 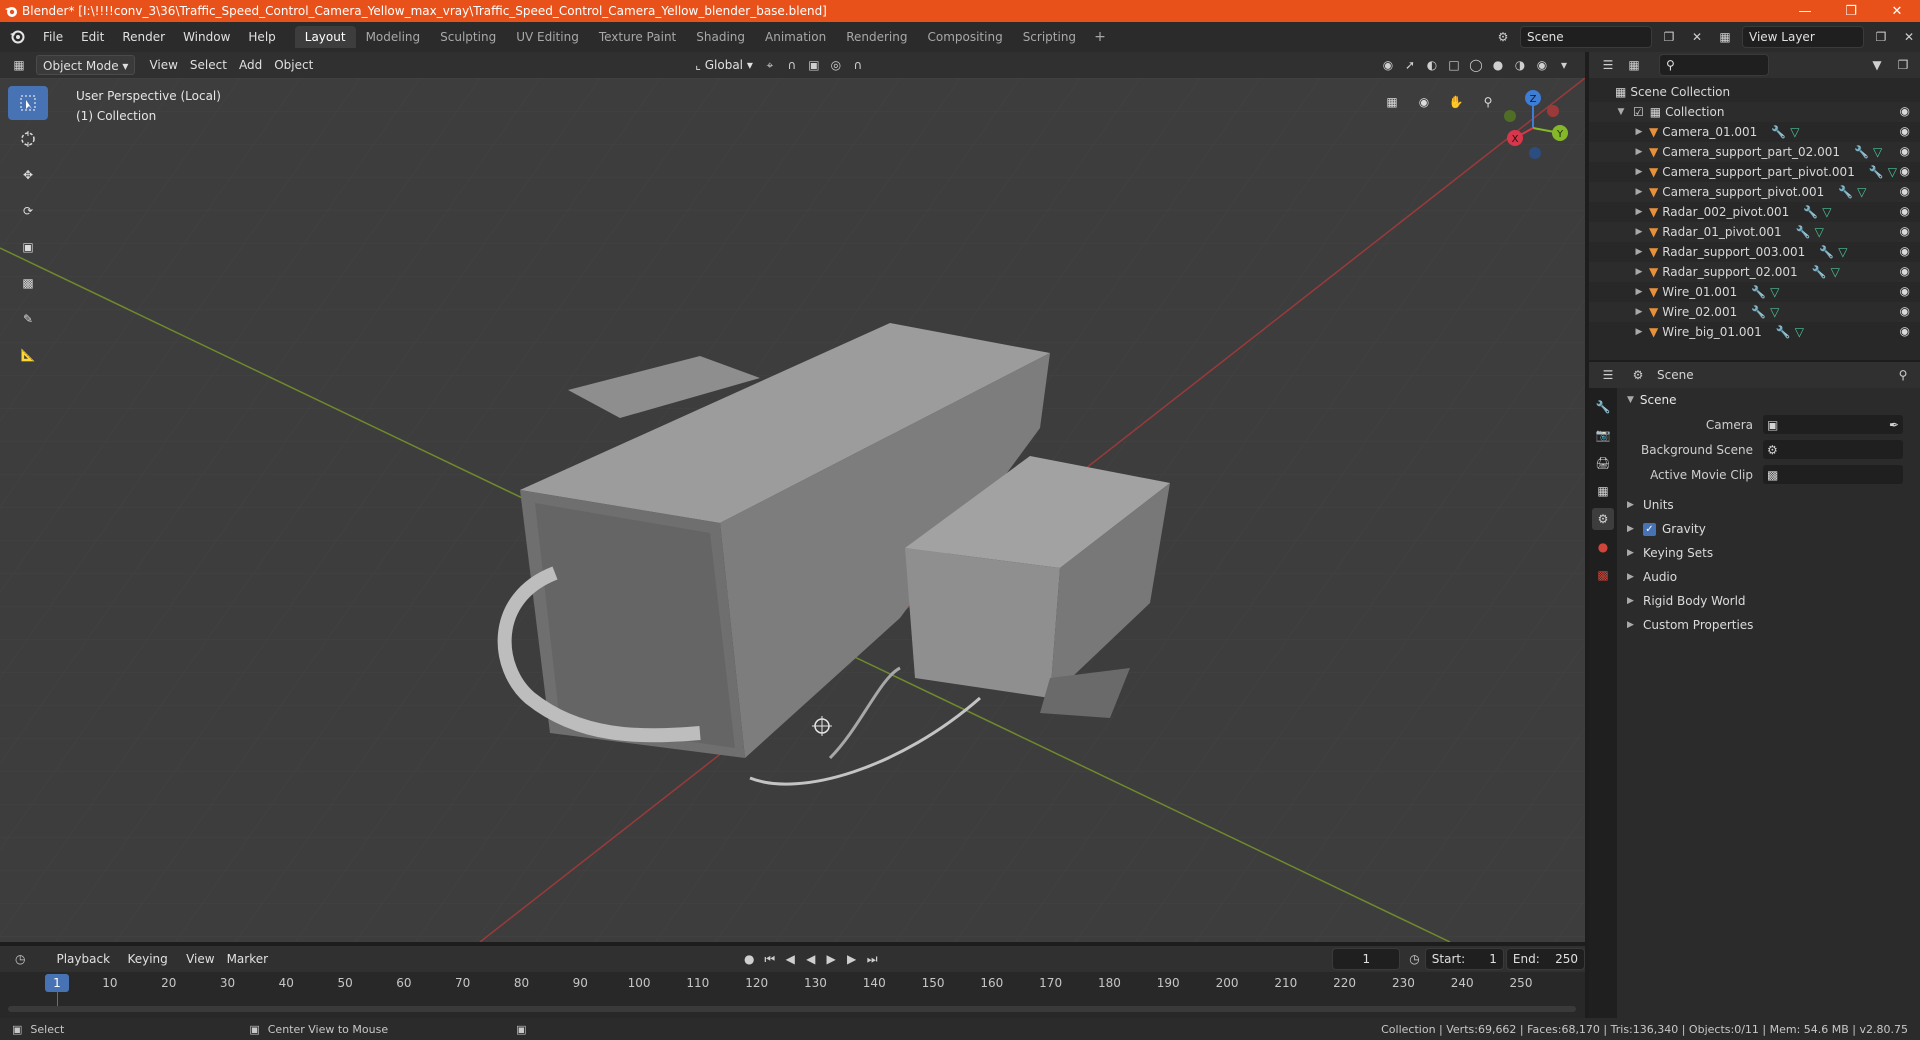 I want to click on close-icon: ✕, so click(x=1897, y=11).